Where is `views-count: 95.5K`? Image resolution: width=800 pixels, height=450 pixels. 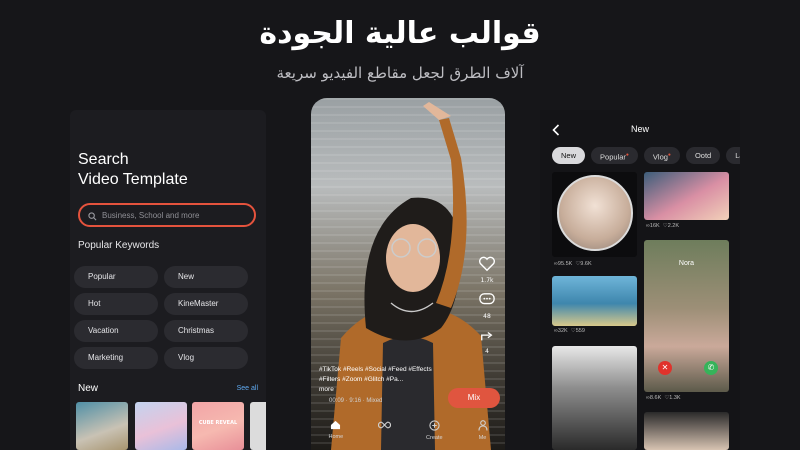
views-count: 95.5K is located at coordinates (565, 264).